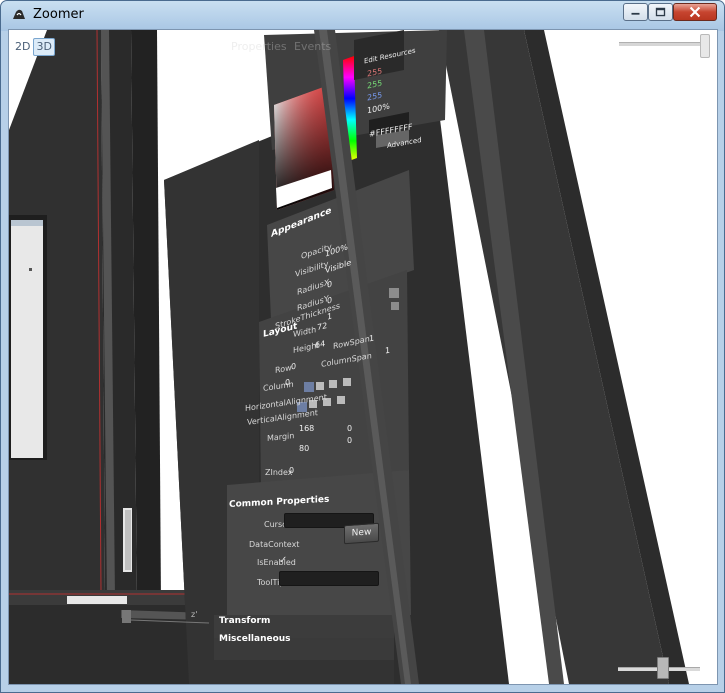  I want to click on strokethickness-value: 1, so click(329, 316).